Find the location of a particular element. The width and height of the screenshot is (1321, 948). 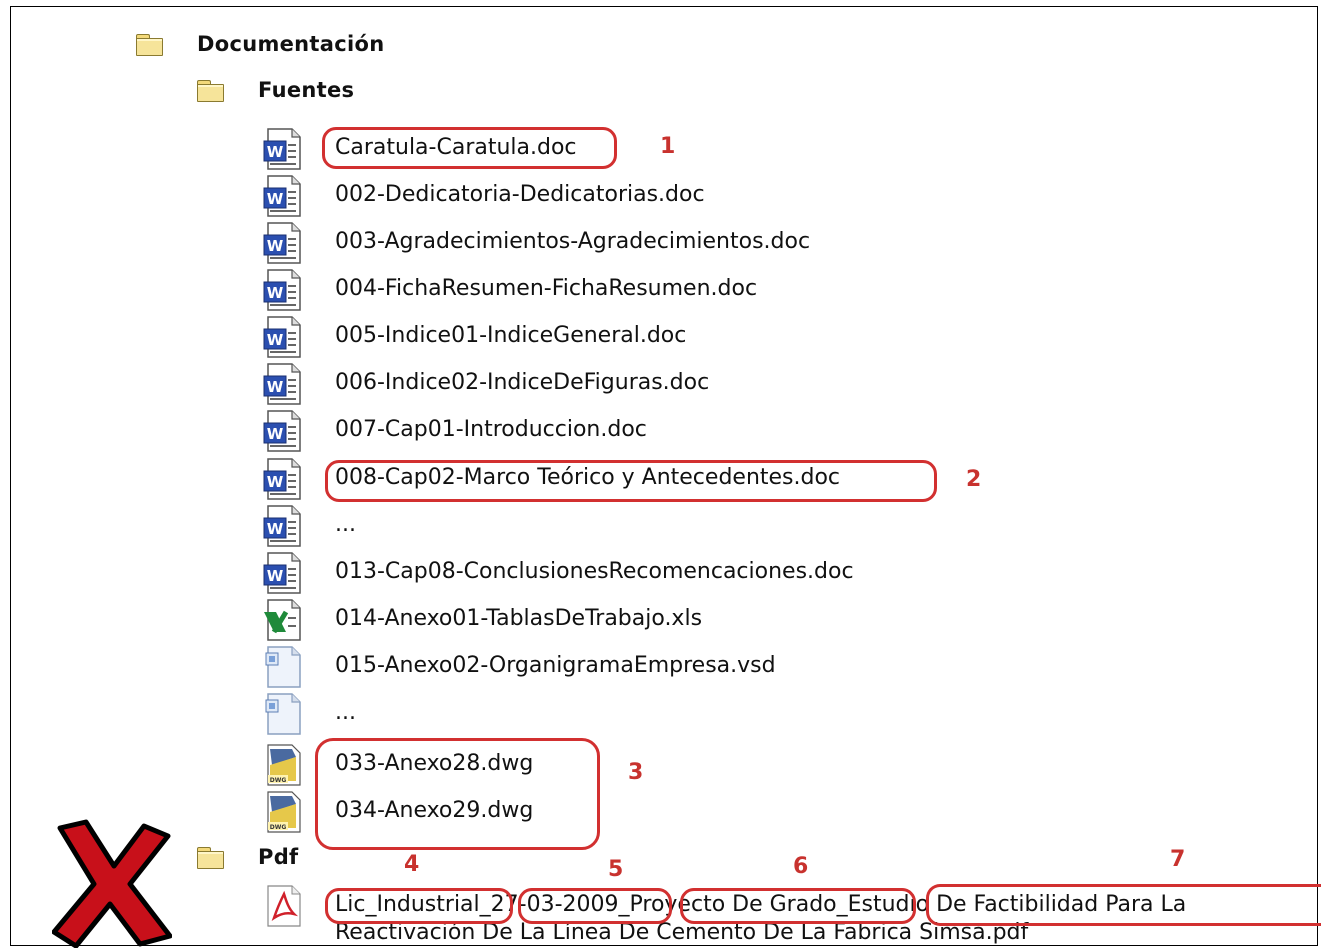

folder-label-pdf: Pdf is located at coordinates (278, 857).